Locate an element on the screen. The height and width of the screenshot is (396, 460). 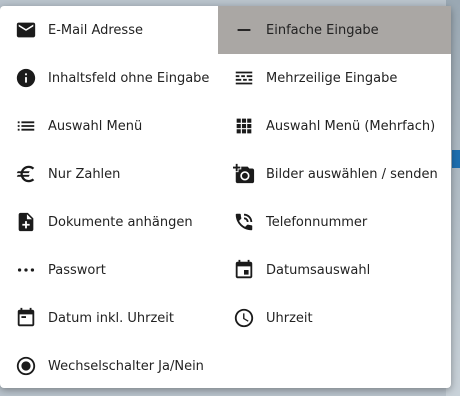
menu-item-label: Passwort is located at coordinates (77, 270).